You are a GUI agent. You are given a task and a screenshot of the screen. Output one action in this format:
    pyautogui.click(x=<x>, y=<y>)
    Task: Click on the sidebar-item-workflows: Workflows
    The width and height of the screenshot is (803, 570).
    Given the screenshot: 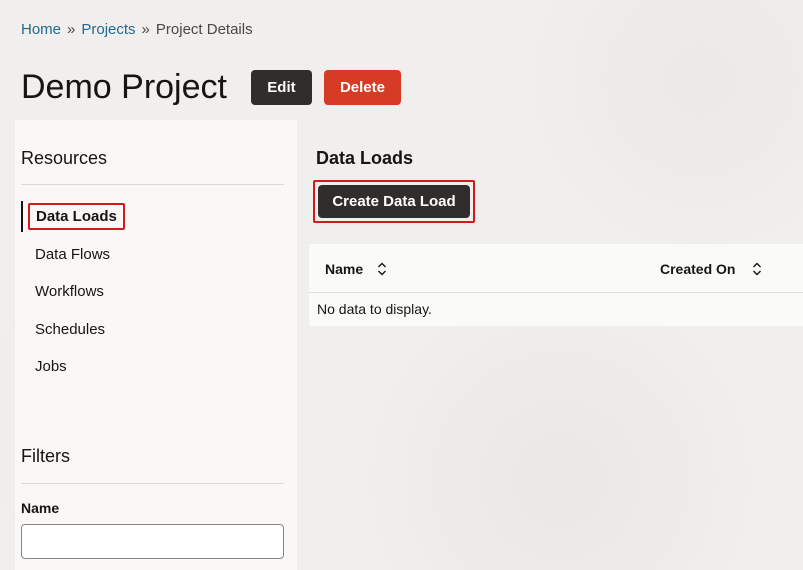 What is the action you would take?
    pyautogui.click(x=152, y=292)
    